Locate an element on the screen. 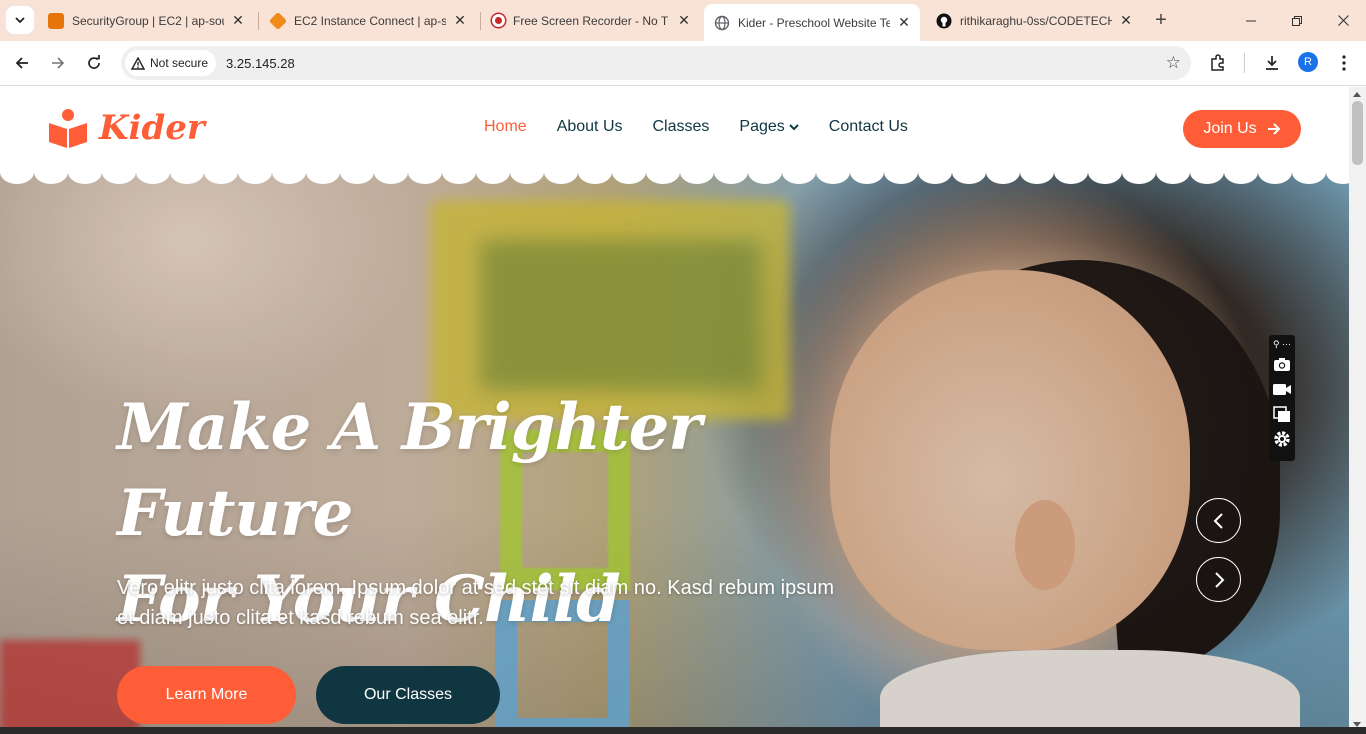 The width and height of the screenshot is (1366, 734). brand-name: Kider is located at coordinates (152, 128).